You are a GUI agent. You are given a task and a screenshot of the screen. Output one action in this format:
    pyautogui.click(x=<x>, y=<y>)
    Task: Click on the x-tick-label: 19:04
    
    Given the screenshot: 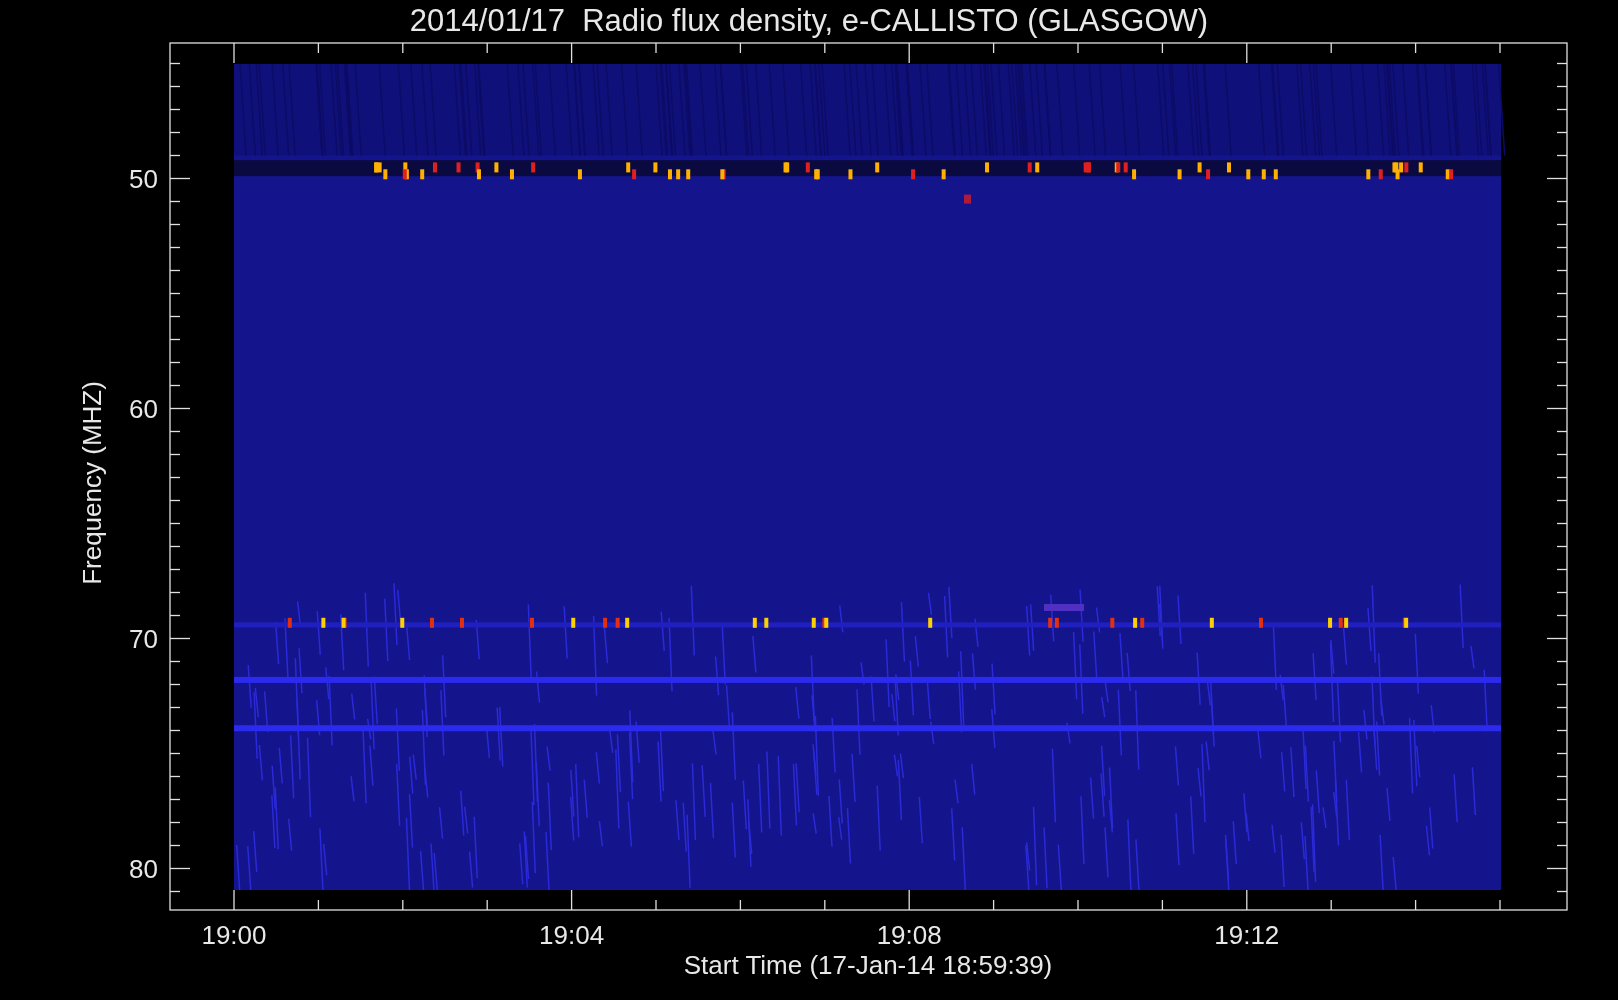 What is the action you would take?
    pyautogui.click(x=572, y=935)
    